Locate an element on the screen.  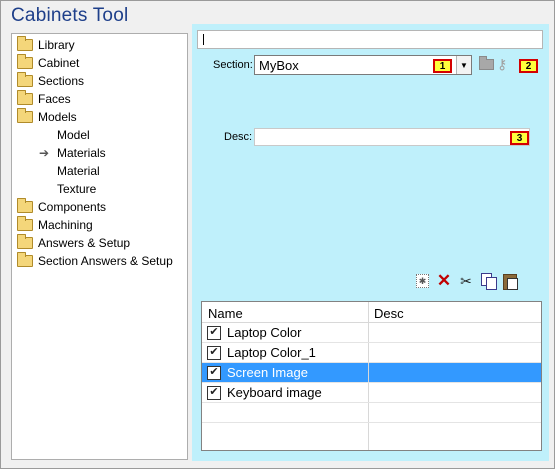
name-cell: ✔ Keyboard image is located at coordinates (285, 392).